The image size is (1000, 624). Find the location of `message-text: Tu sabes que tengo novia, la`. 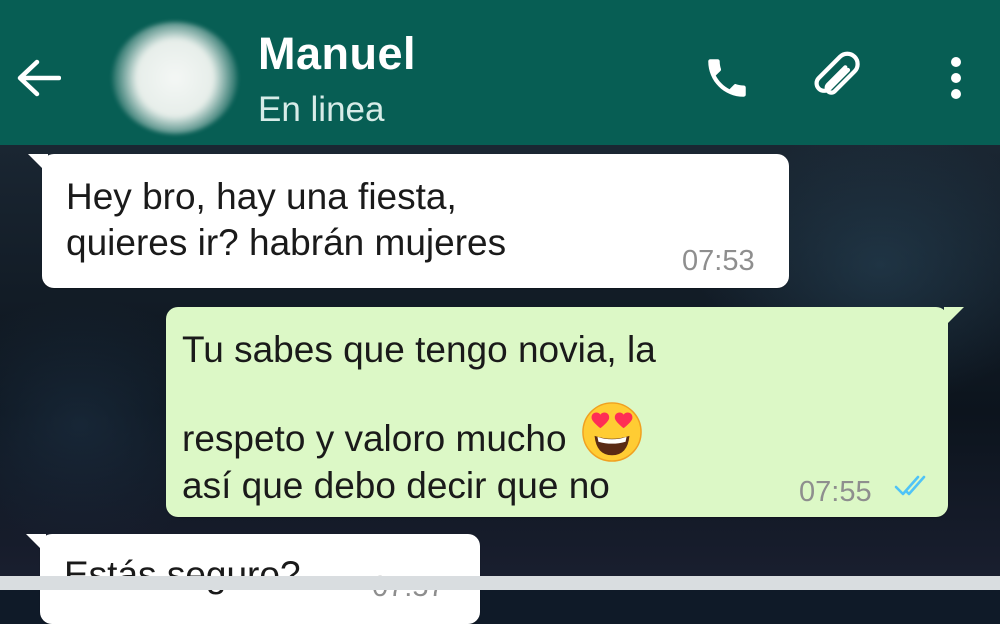

message-text: Tu sabes que tengo novia, la is located at coordinates (419, 349).